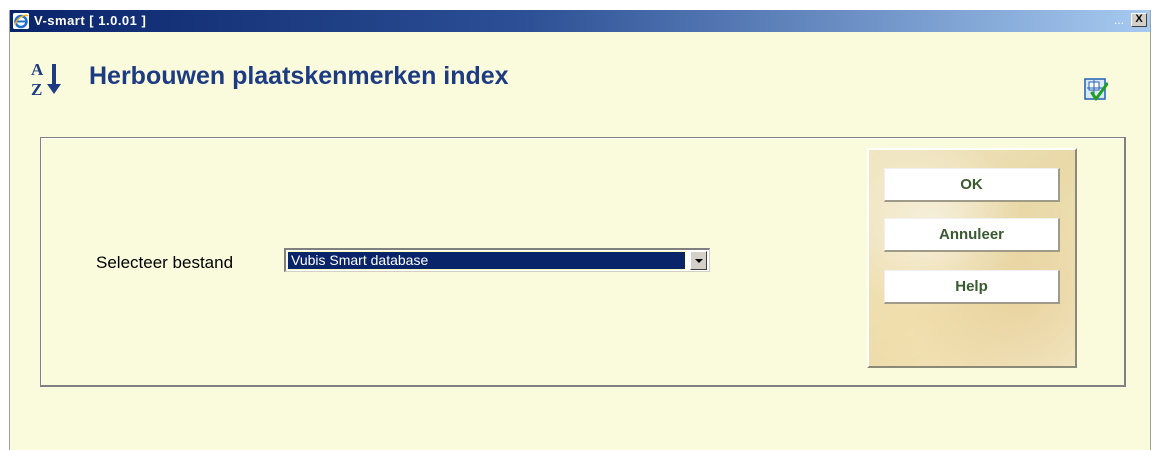 The height and width of the screenshot is (450, 1156). I want to click on cancel-button: Annuleer, so click(972, 235).